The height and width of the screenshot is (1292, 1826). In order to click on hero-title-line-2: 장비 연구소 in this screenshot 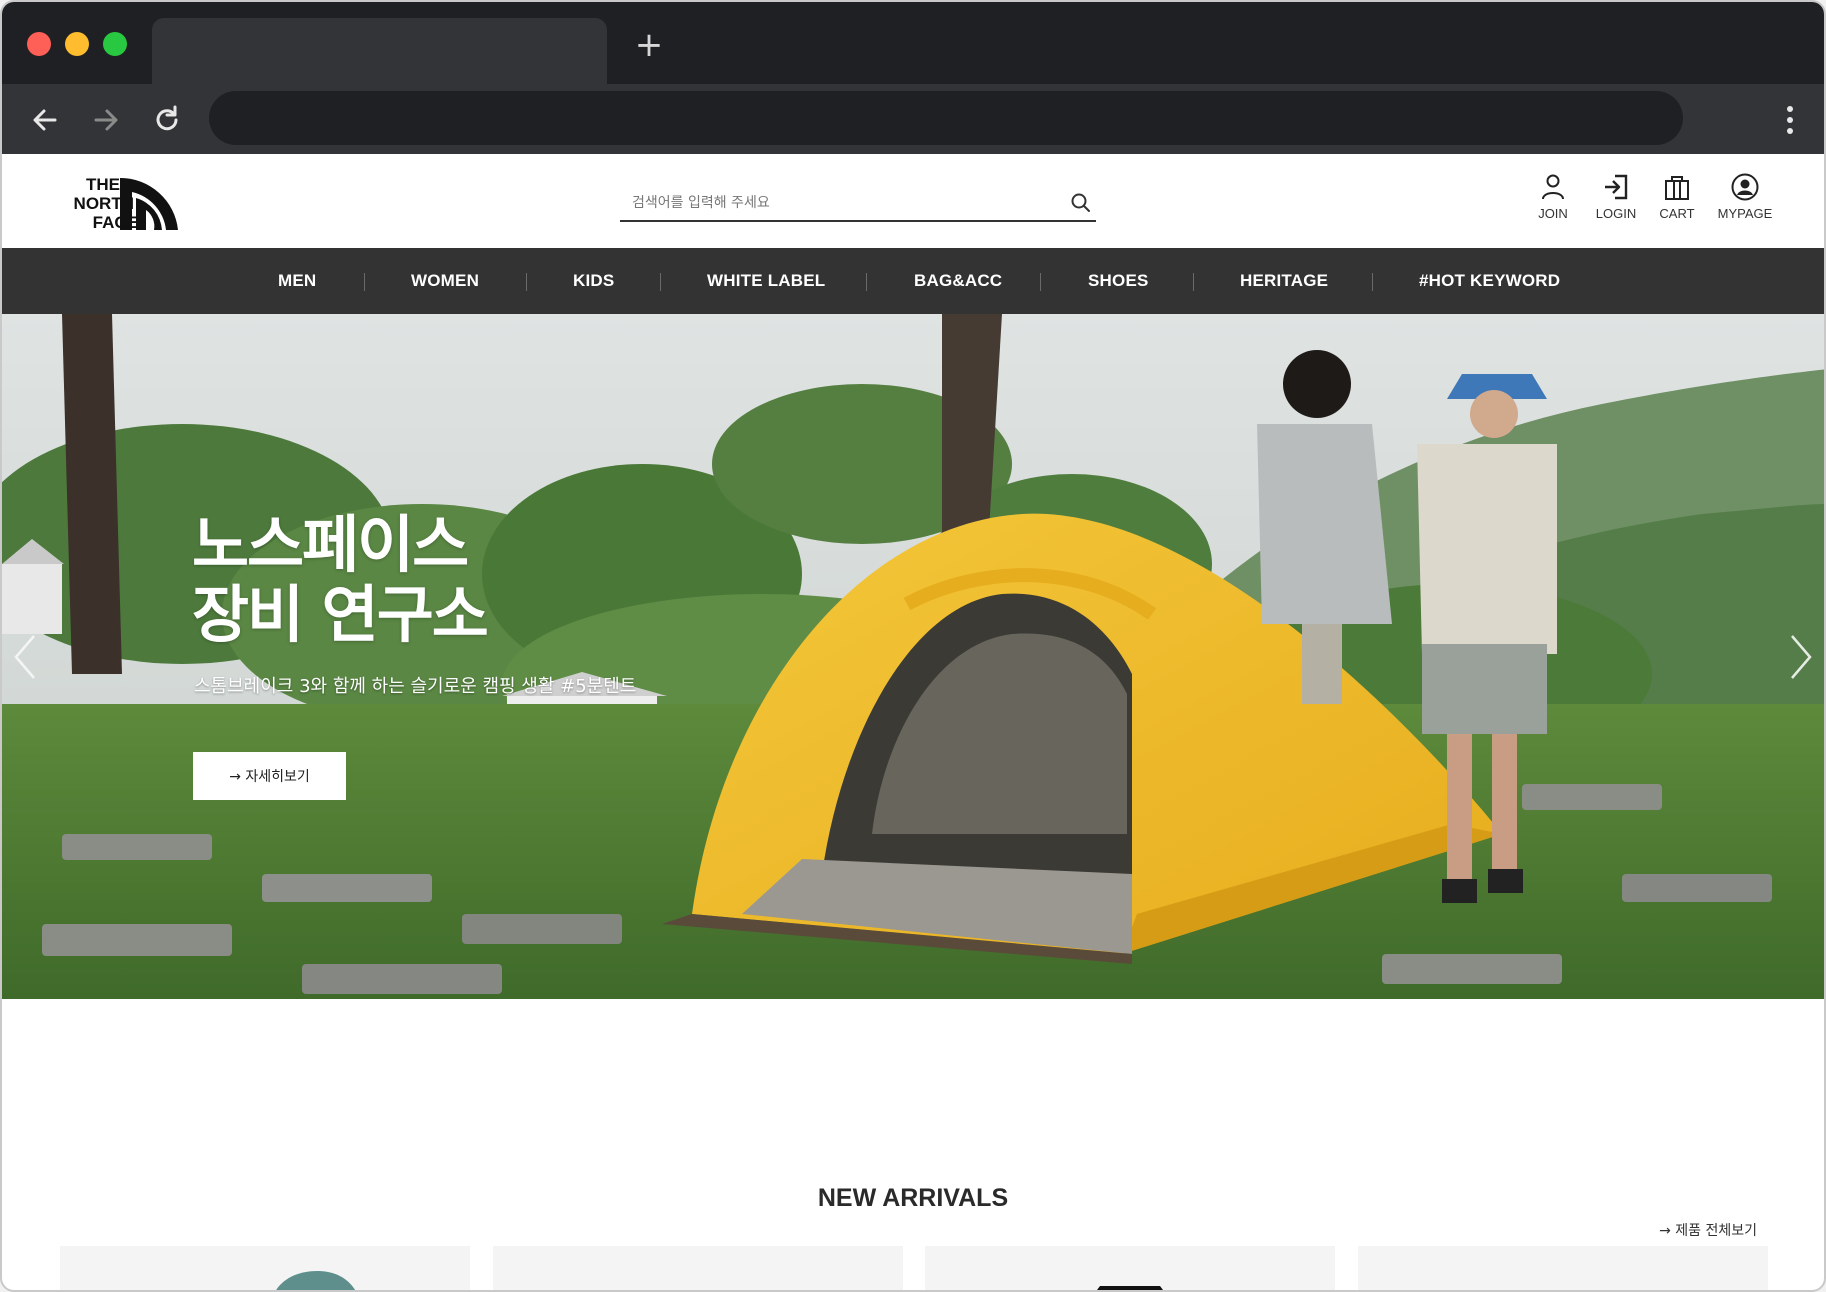, I will do `click(340, 614)`.